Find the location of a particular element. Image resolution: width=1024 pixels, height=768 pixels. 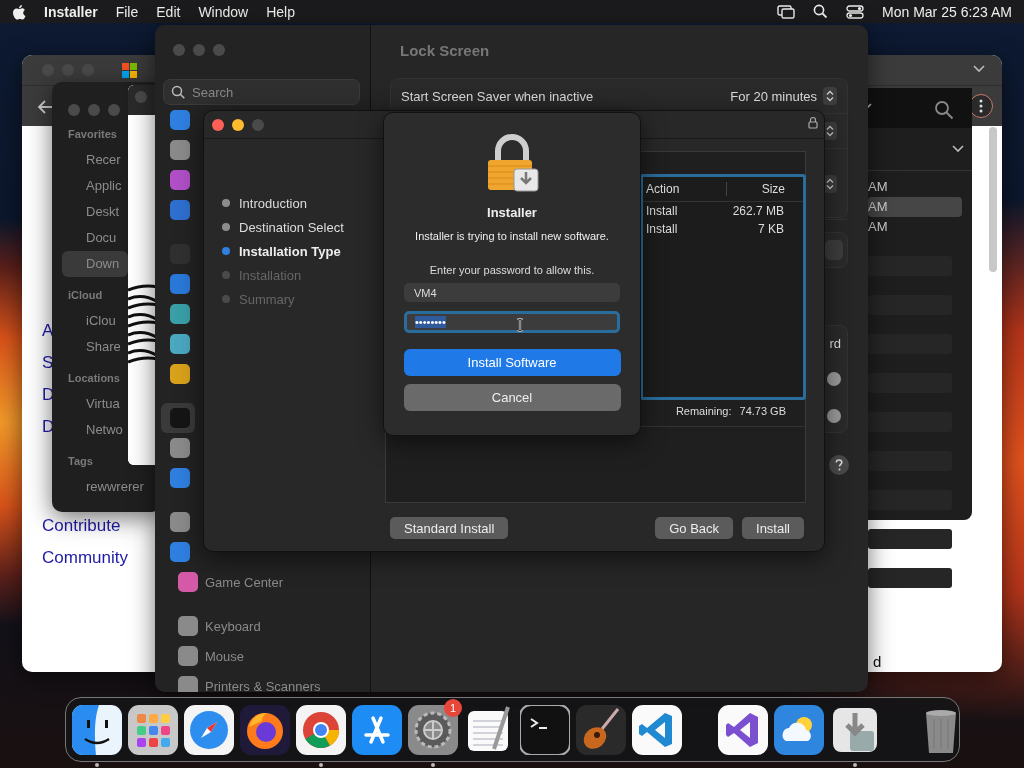

sidebar-item: Netwo is located at coordinates (95, 430).